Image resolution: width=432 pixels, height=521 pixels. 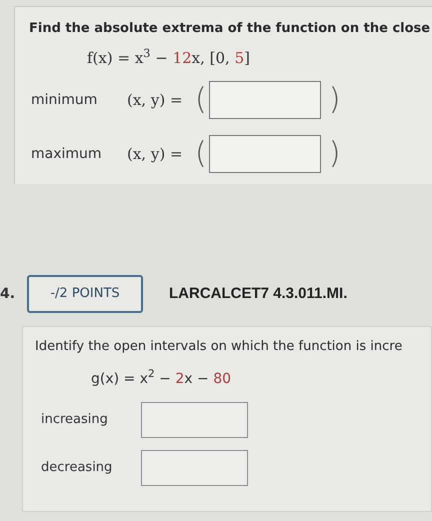 I want to click on answer-label: minimum, so click(x=64, y=100).